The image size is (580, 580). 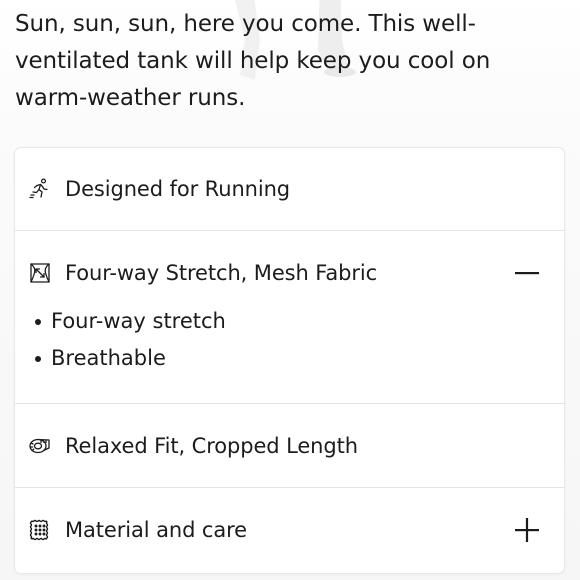 I want to click on accordion-section-designed-for-running: Designed for Running, so click(x=289, y=189).